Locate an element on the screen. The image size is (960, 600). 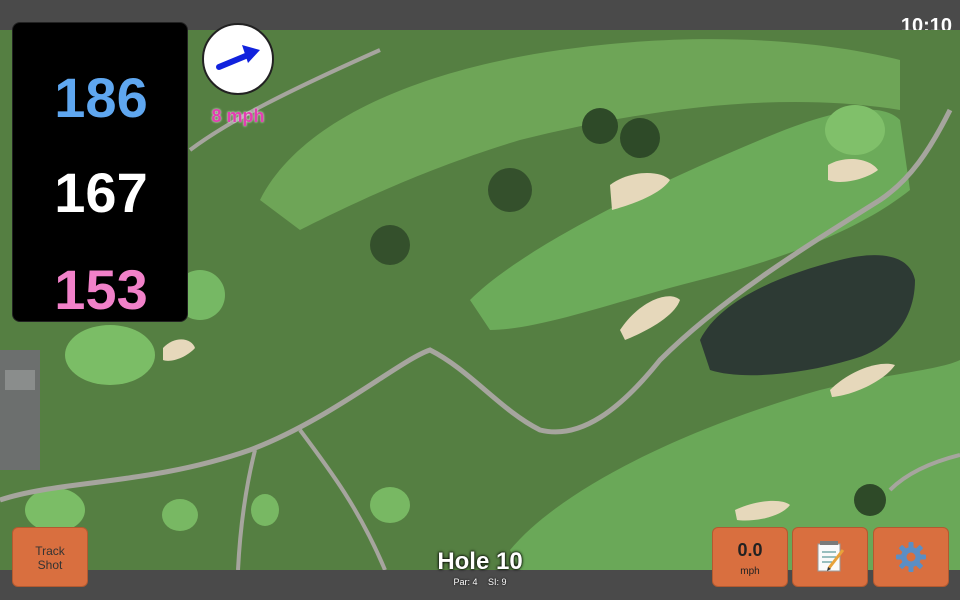
hole-meta: Par: 4 SI: 9 is located at coordinates (480, 582).